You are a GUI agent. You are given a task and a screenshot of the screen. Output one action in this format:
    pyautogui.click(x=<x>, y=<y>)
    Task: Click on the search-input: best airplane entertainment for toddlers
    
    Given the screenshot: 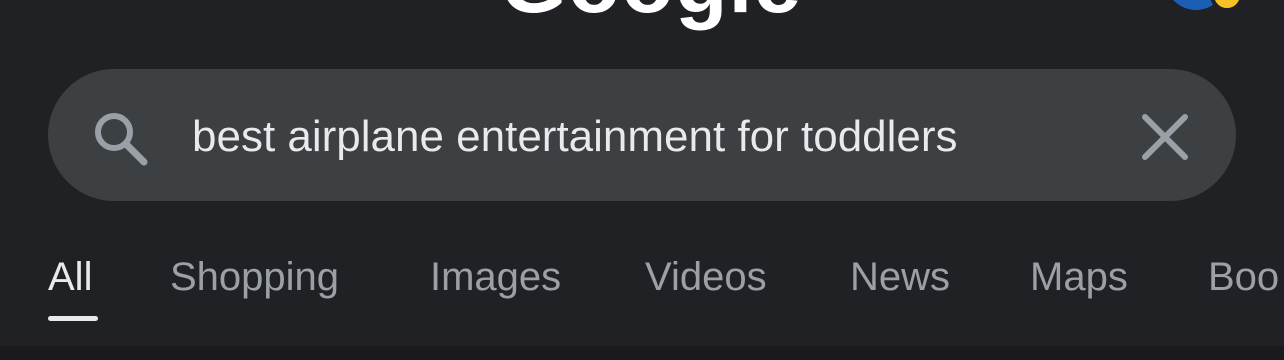 What is the action you would take?
    pyautogui.click(x=642, y=137)
    